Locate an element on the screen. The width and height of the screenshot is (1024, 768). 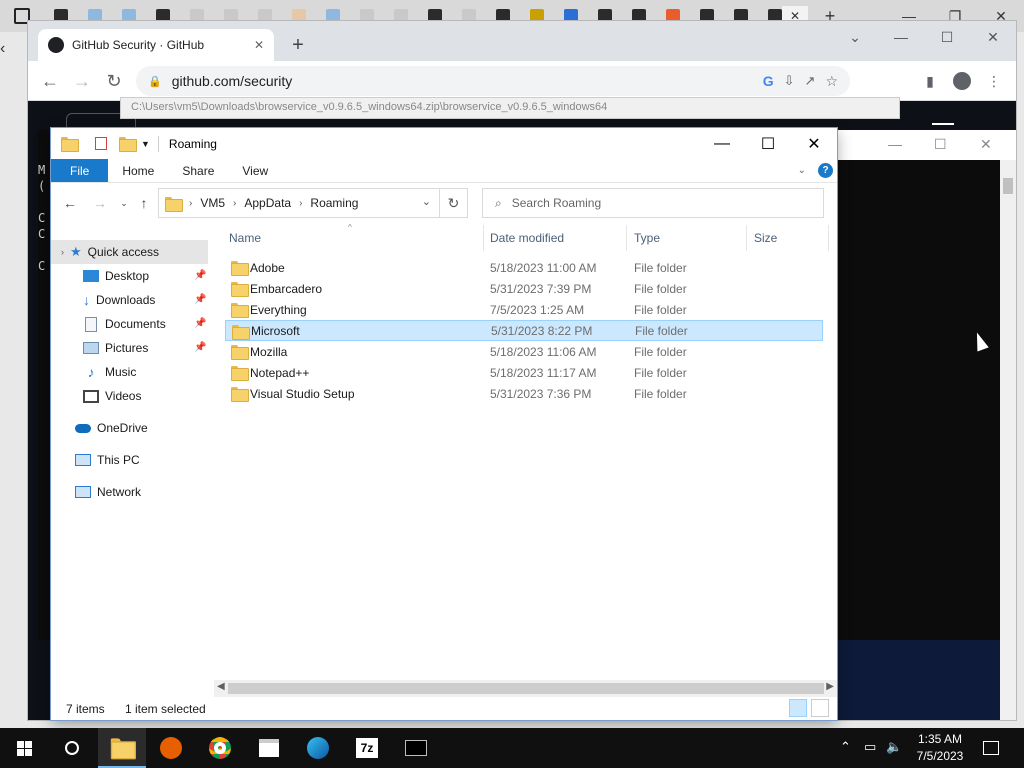
nav-documents: Documents is located at coordinates (145, 324).